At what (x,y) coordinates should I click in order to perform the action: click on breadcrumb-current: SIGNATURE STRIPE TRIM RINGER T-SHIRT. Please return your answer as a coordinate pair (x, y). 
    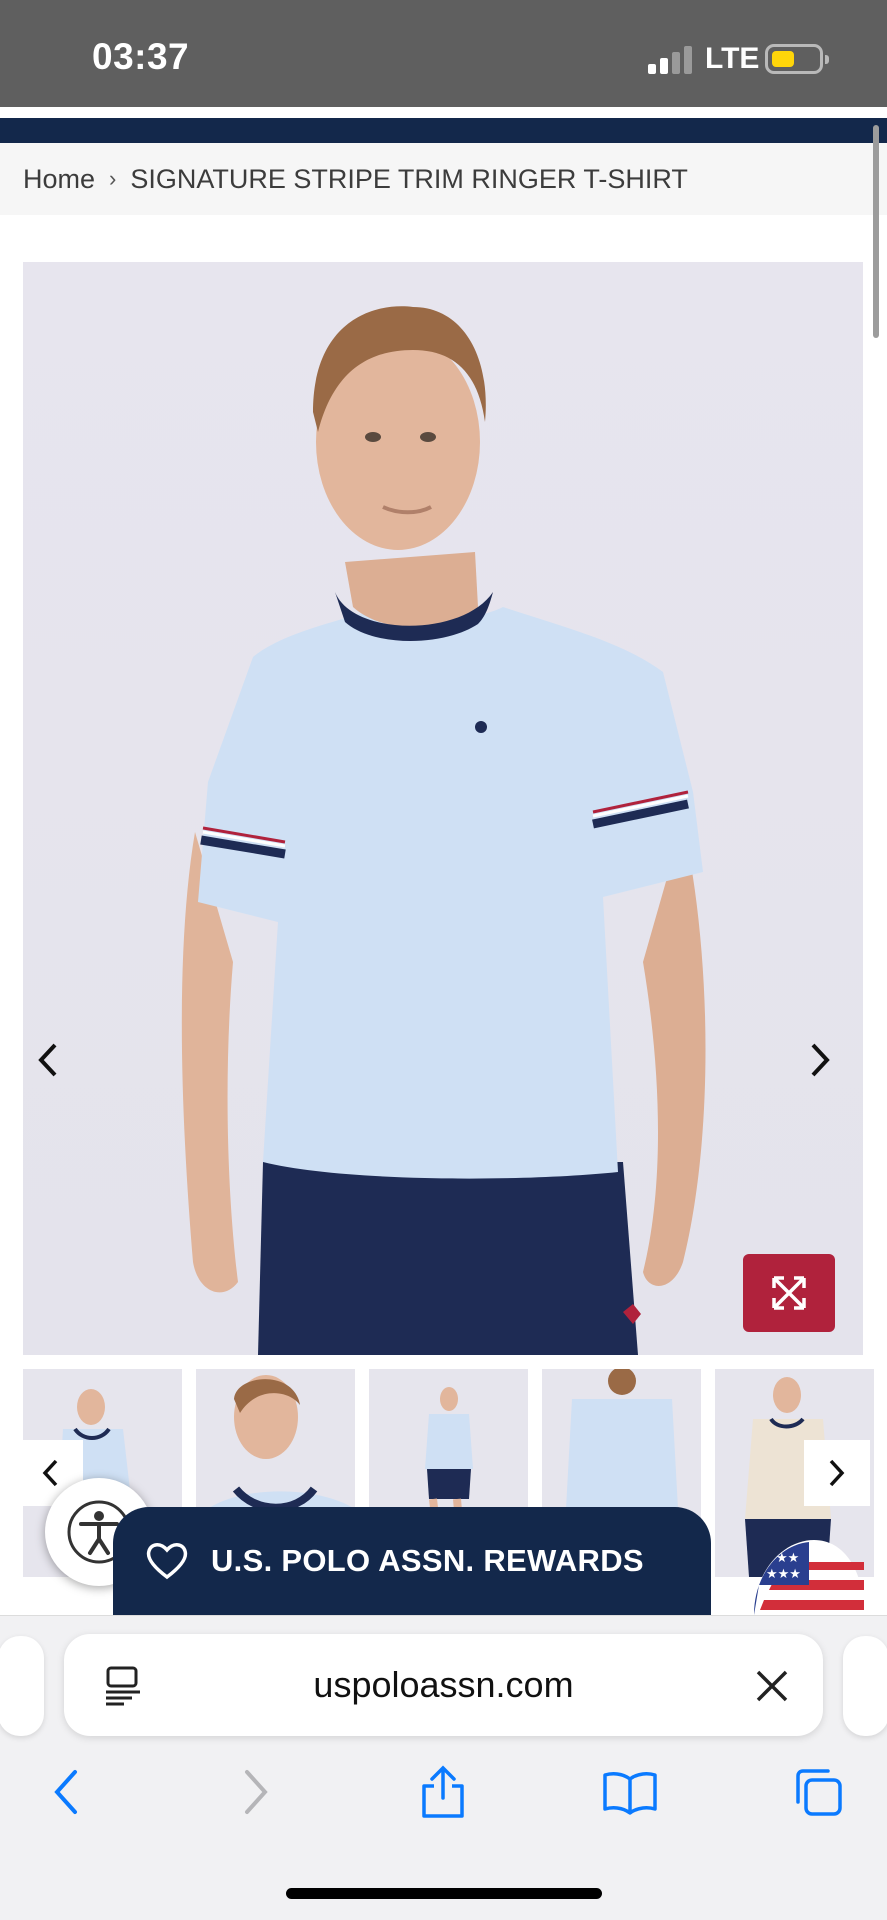
    Looking at the image, I should click on (409, 178).